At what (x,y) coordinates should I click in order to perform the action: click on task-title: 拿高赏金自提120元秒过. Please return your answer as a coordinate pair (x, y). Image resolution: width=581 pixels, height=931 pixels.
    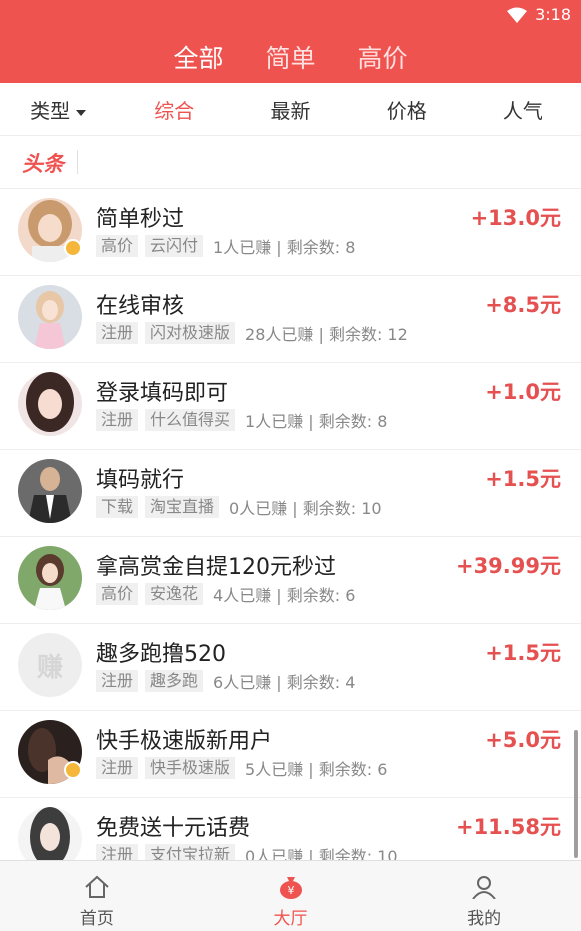
    Looking at the image, I should click on (216, 567).